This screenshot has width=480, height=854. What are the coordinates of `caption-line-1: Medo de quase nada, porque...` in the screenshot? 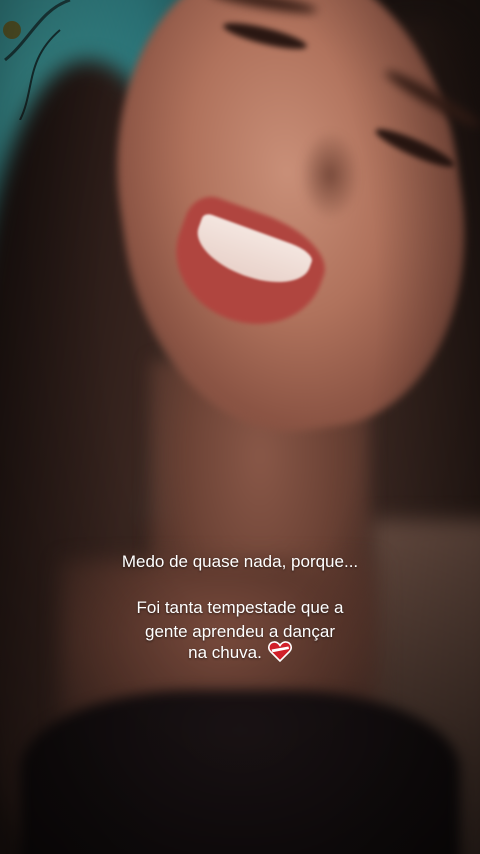 It's located at (240, 561).